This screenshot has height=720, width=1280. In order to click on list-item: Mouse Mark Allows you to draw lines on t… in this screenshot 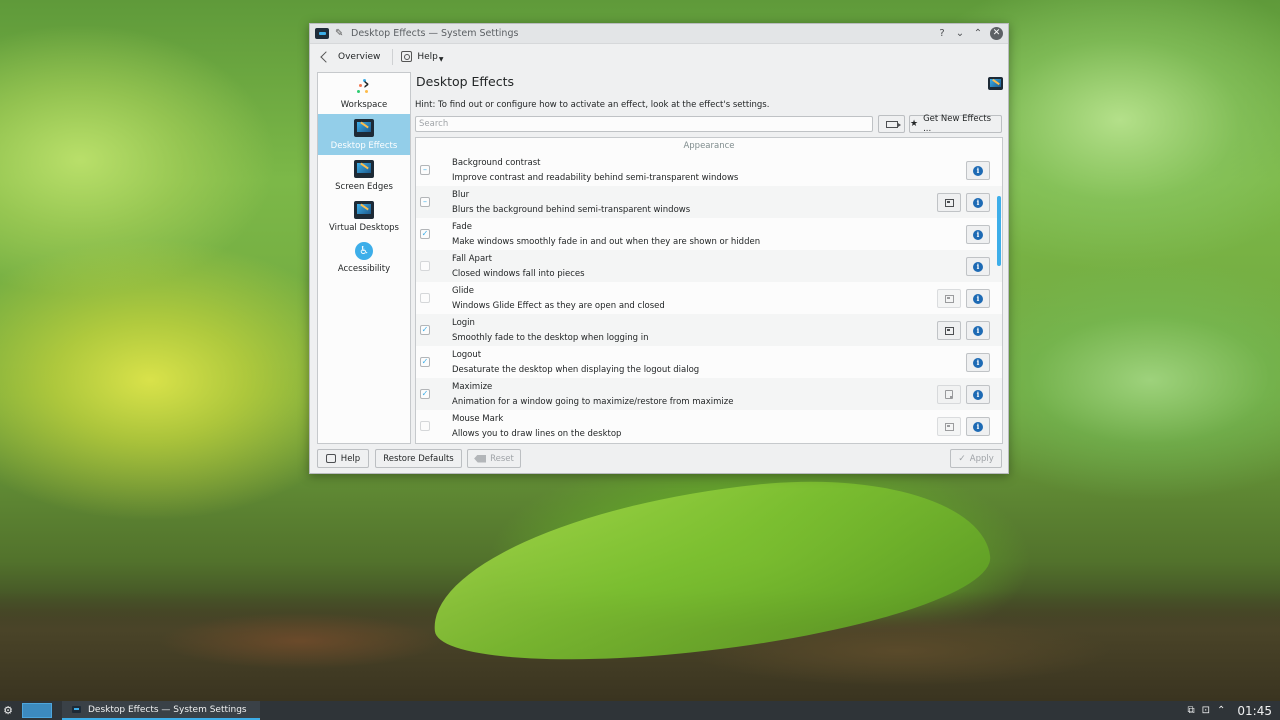, I will do `click(709, 426)`.